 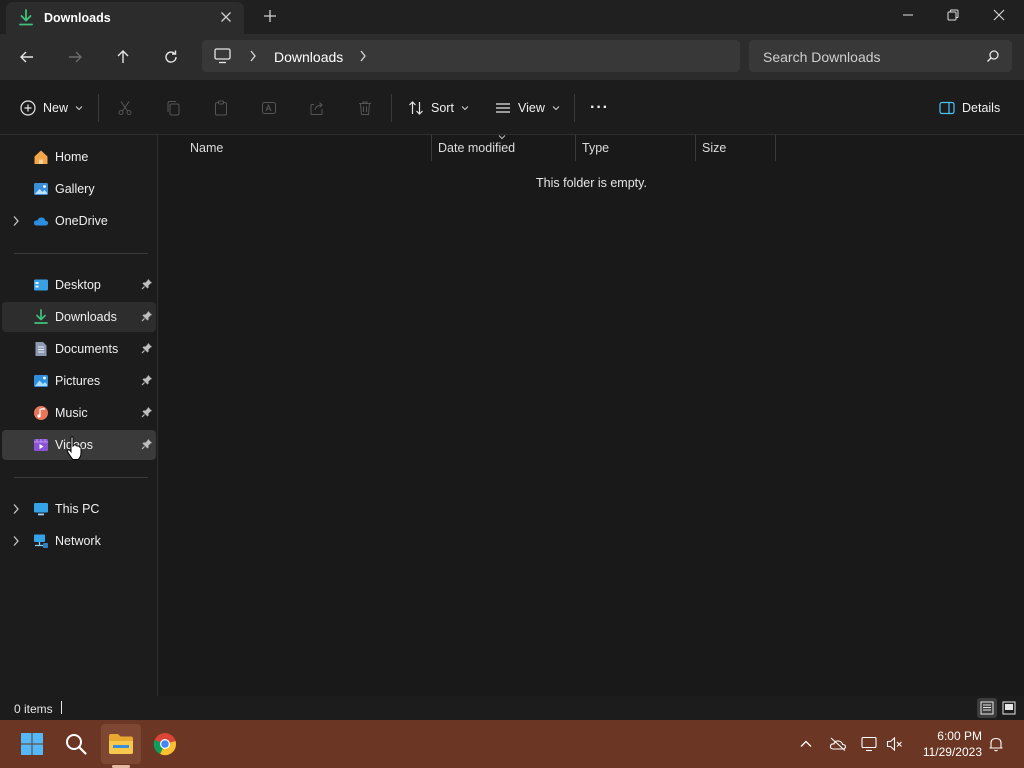 I want to click on sidebar-item-pictures: Pictures, so click(x=79, y=381).